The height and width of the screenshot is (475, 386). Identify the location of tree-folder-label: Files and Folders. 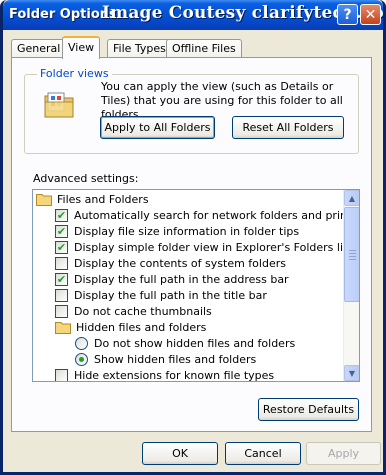
(103, 199).